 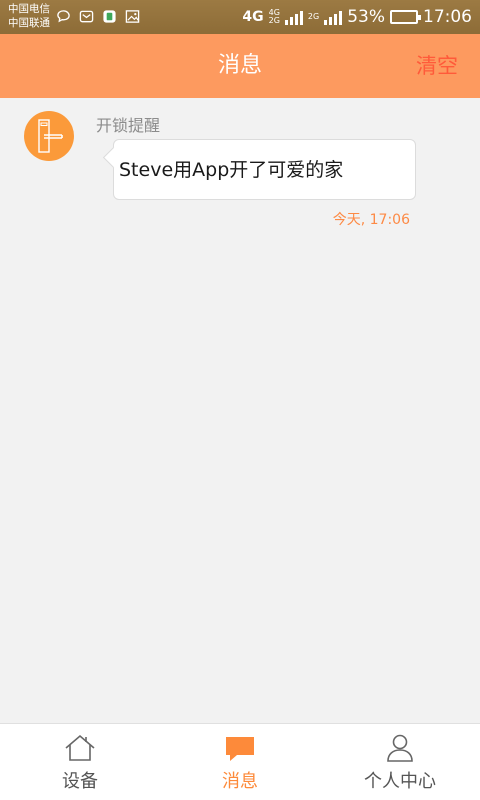 What do you see at coordinates (29, 16) in the screenshot?
I see `carrier-info: 中国电信 中国联通` at bounding box center [29, 16].